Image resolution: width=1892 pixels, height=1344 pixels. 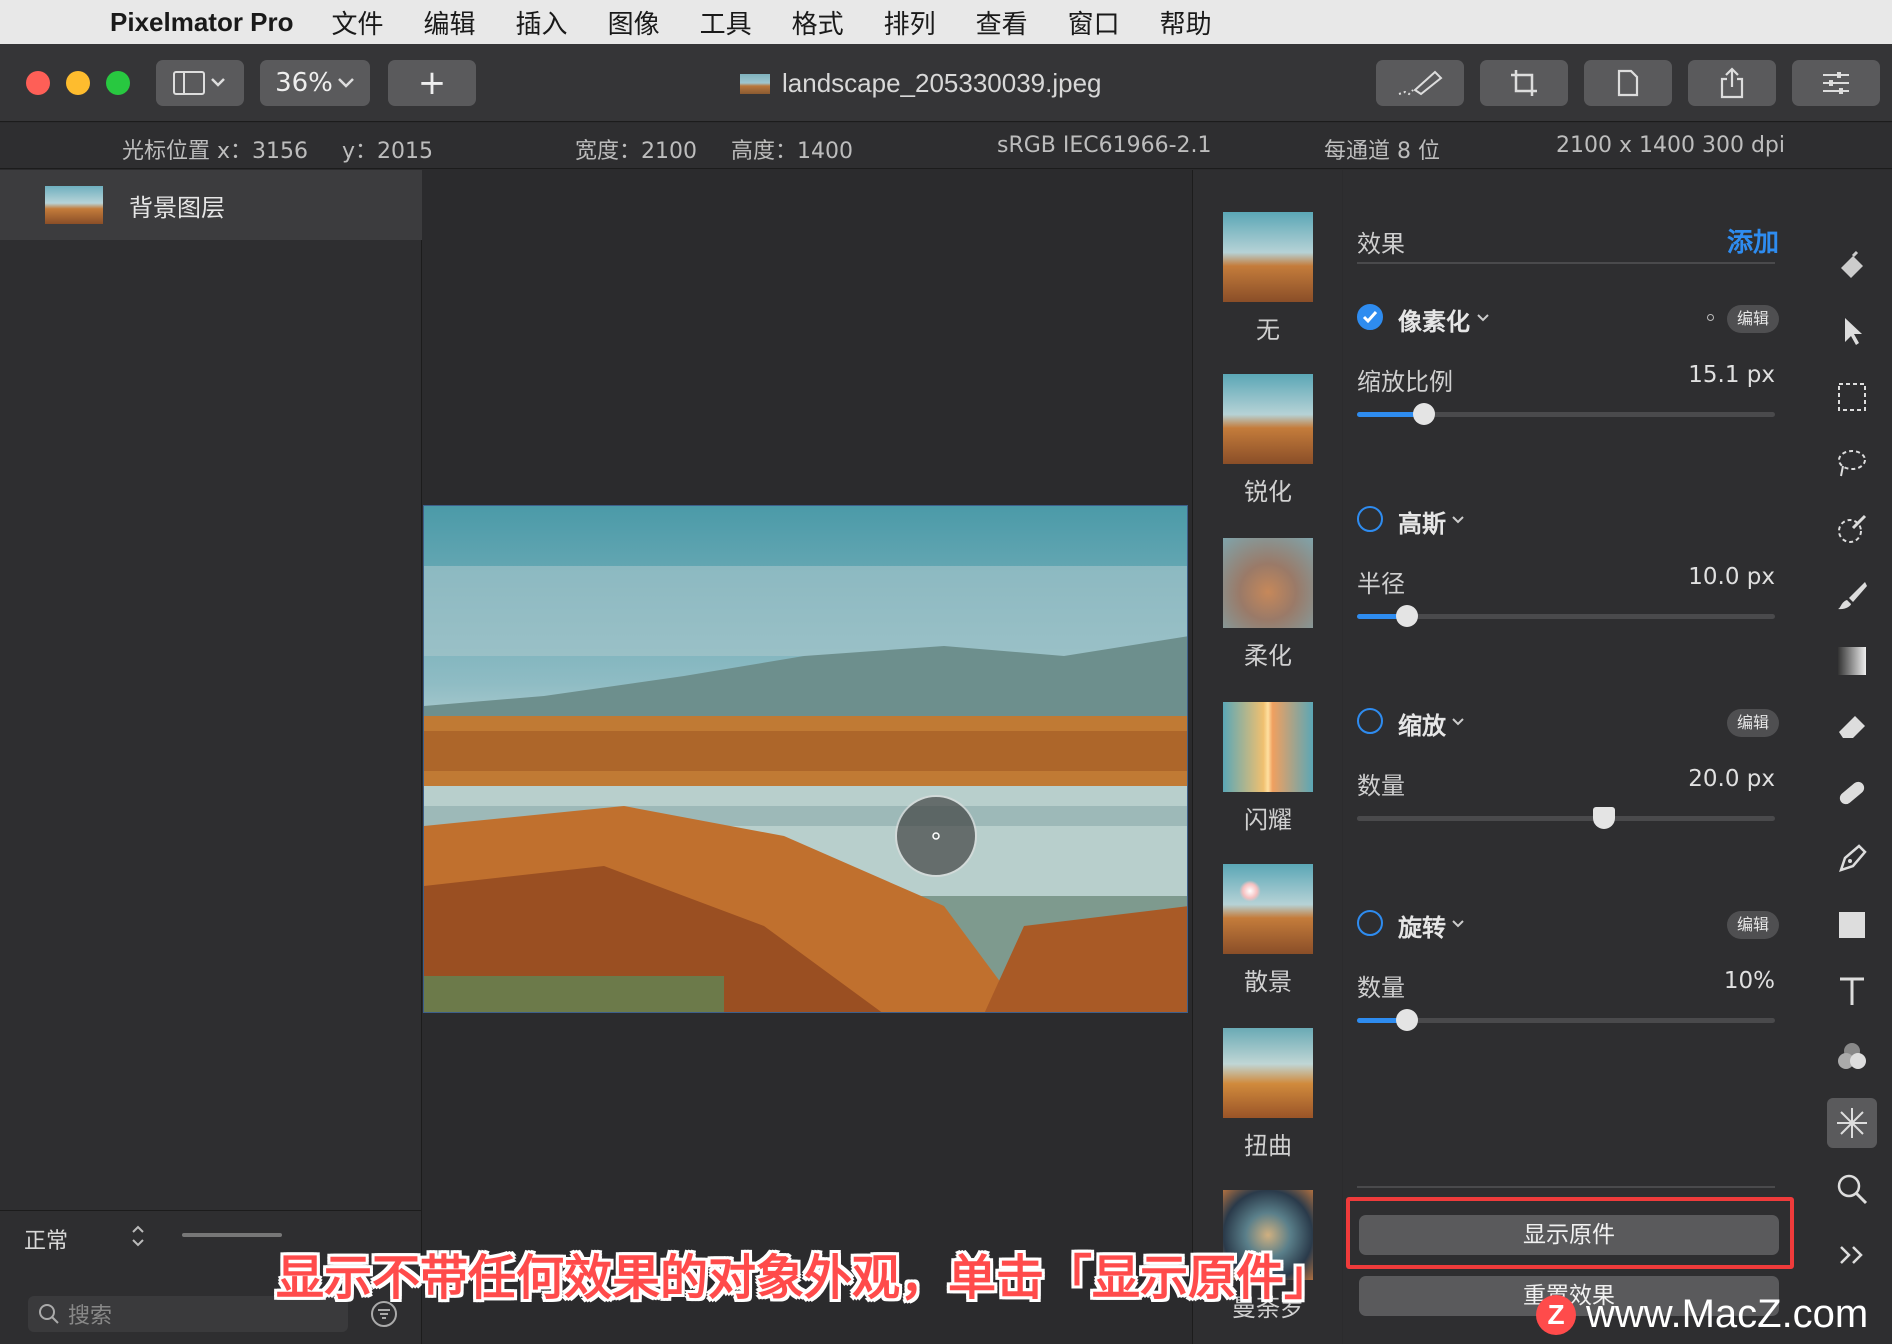 I want to click on watermark: Z www.MacZ.com, so click(x=1702, y=1314).